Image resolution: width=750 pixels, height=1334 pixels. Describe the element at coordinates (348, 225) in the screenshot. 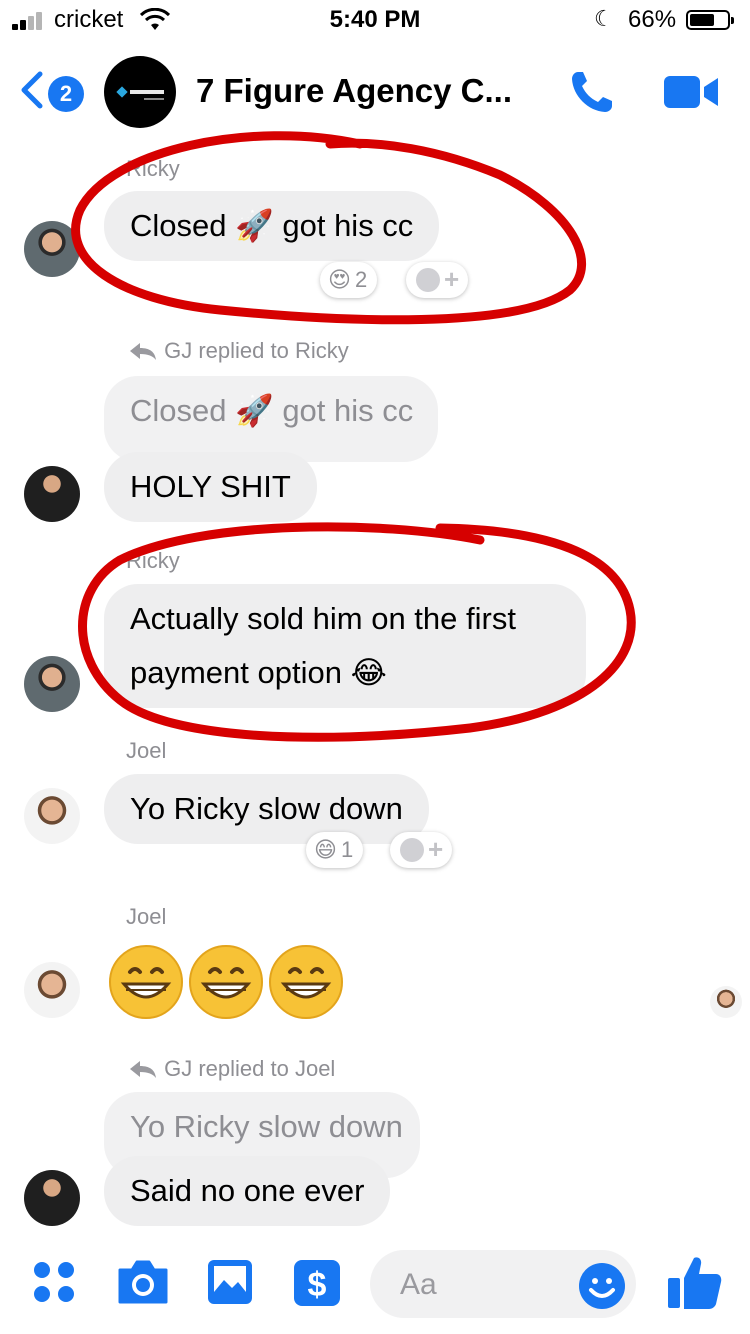

I see `message-text: got his cc` at that location.